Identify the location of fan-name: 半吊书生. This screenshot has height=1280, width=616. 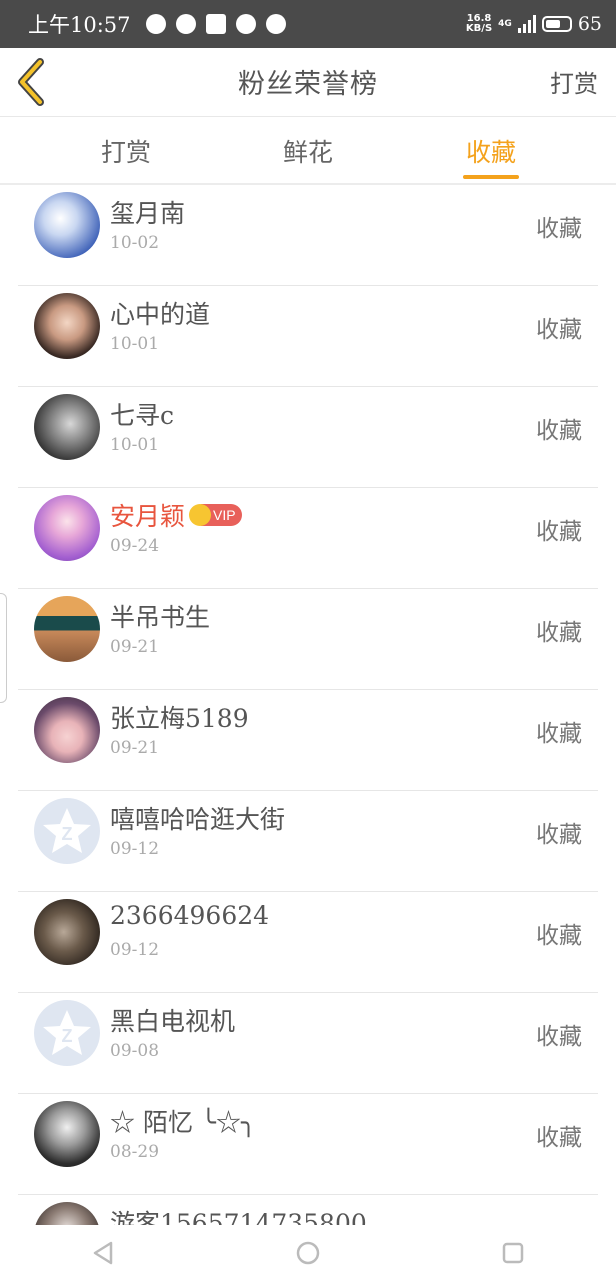
(160, 617).